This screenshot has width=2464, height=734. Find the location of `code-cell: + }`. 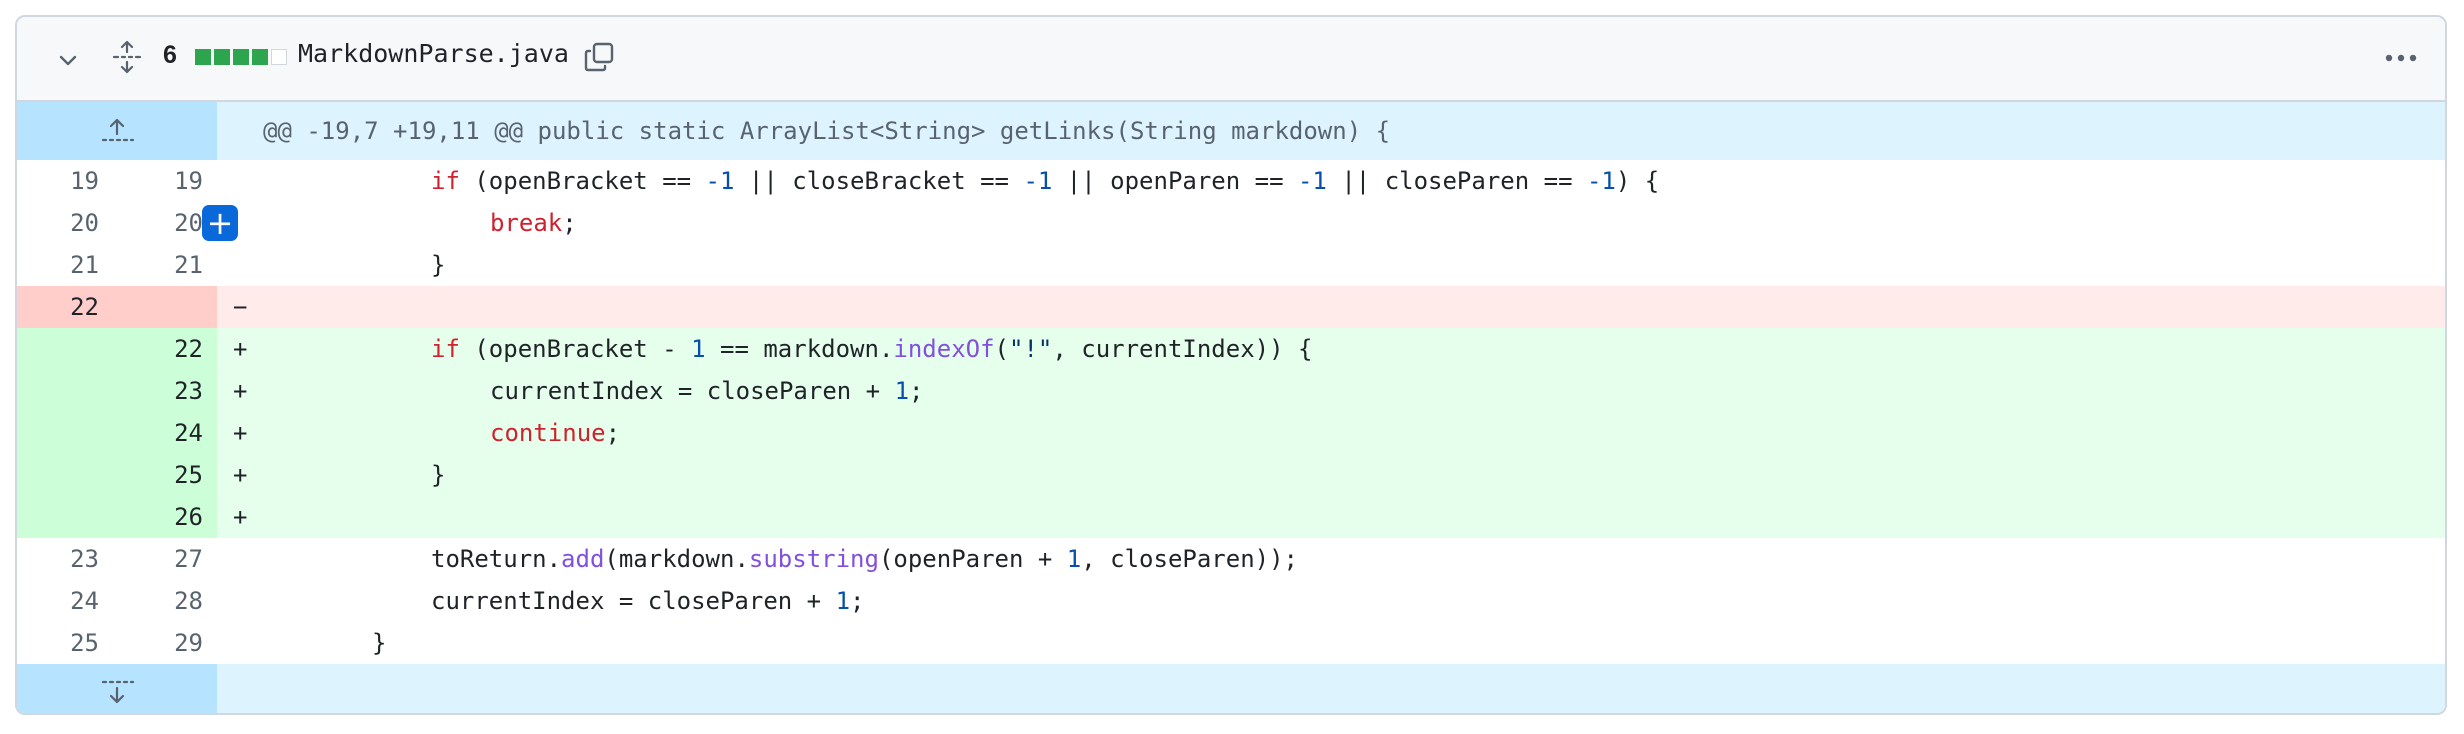

code-cell: + } is located at coordinates (1331, 475).